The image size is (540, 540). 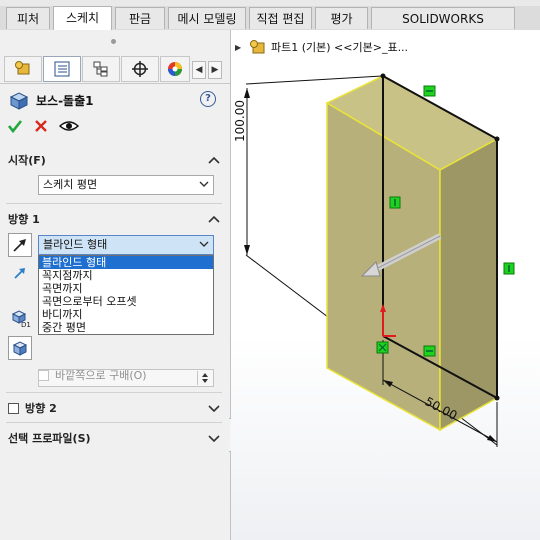 I want to click on dropdown-option: 블라인드 형태, so click(x=126, y=262).